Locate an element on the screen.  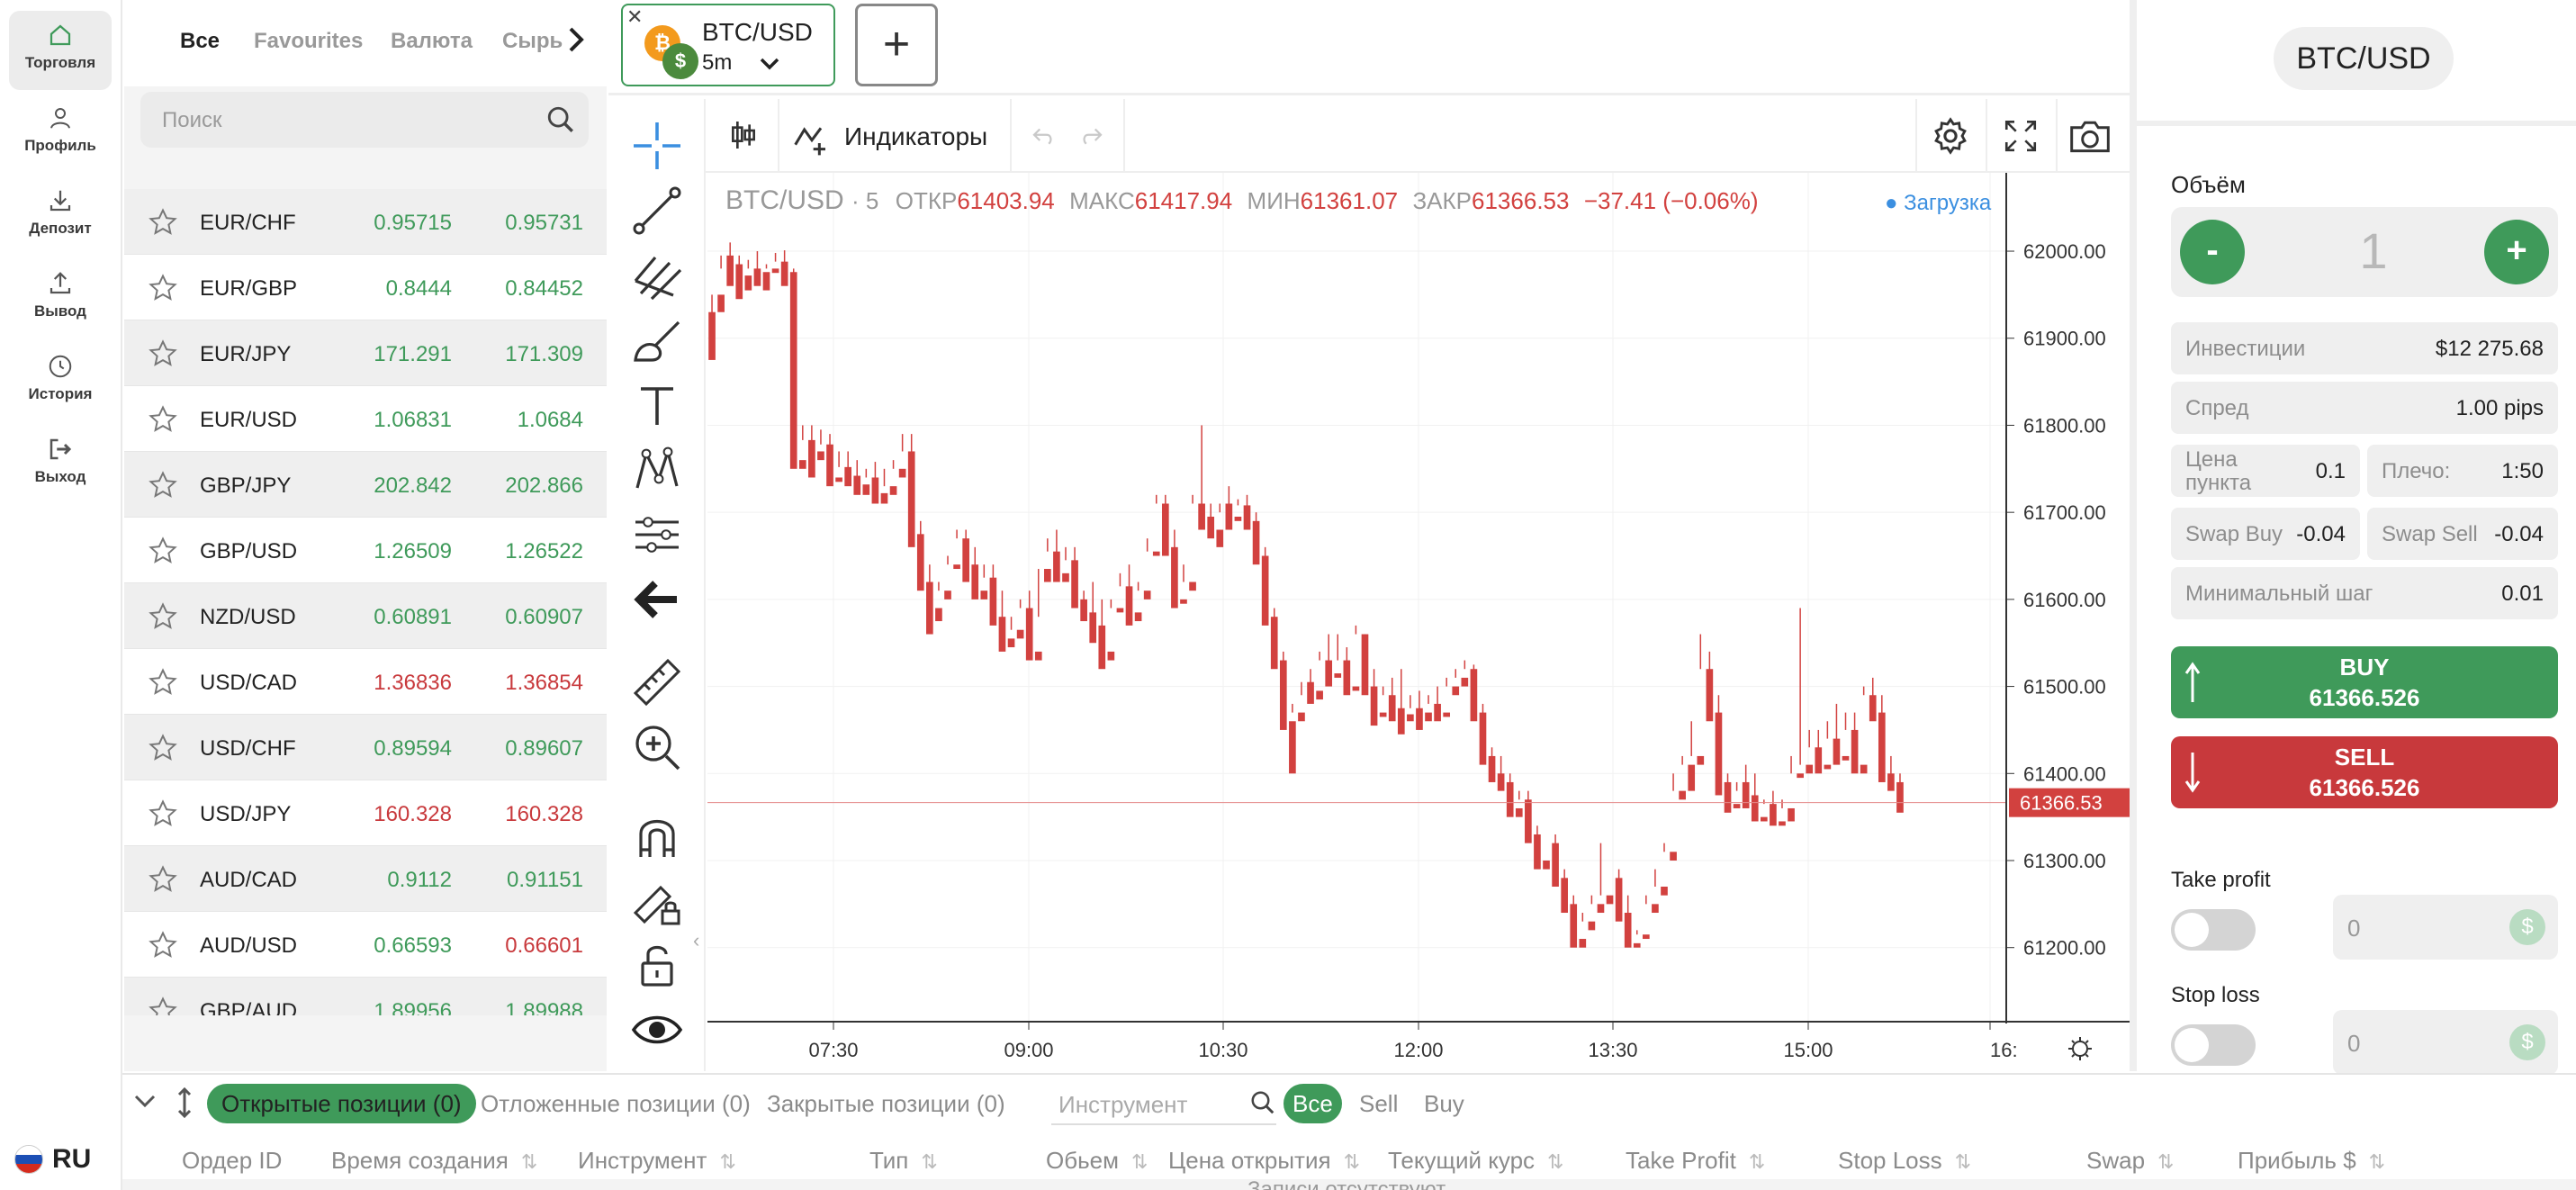
instrument-row: AUD/USD 0.66593 0.66601 is located at coordinates (365, 945).